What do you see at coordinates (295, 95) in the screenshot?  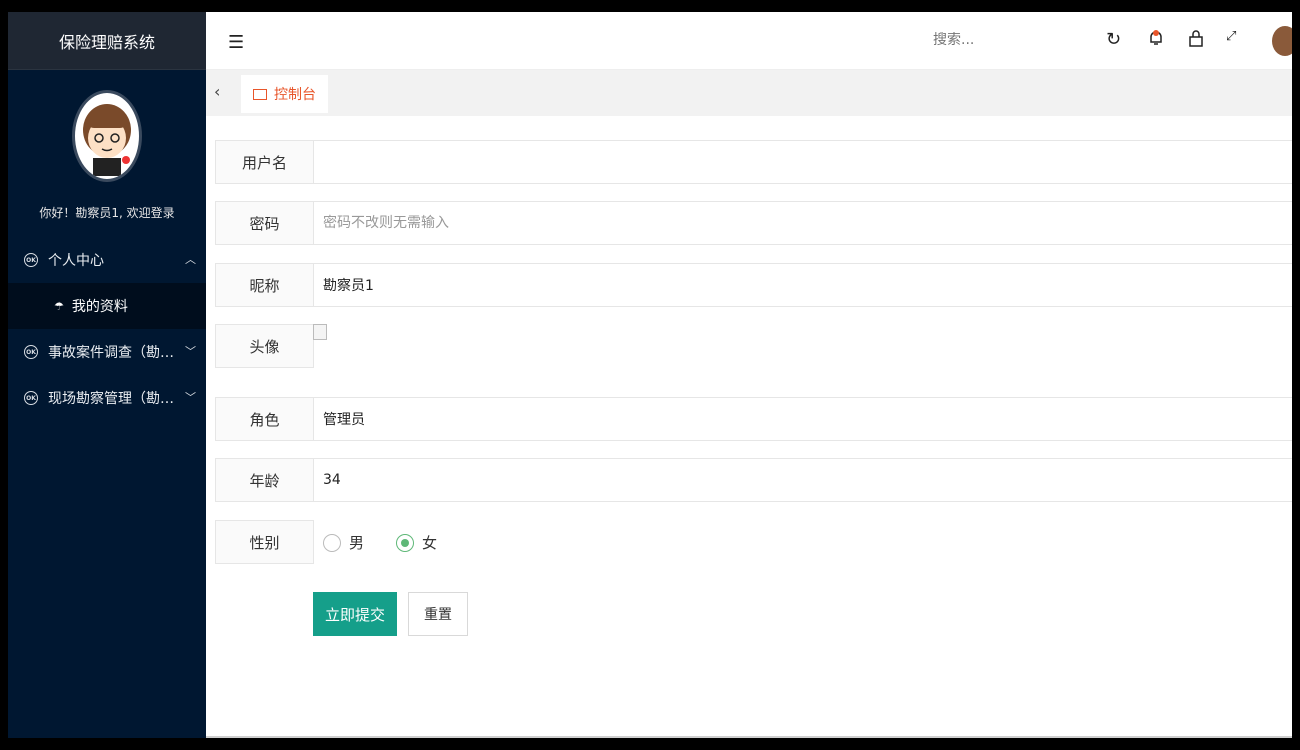 I see `tab-label: 控制台` at bounding box center [295, 95].